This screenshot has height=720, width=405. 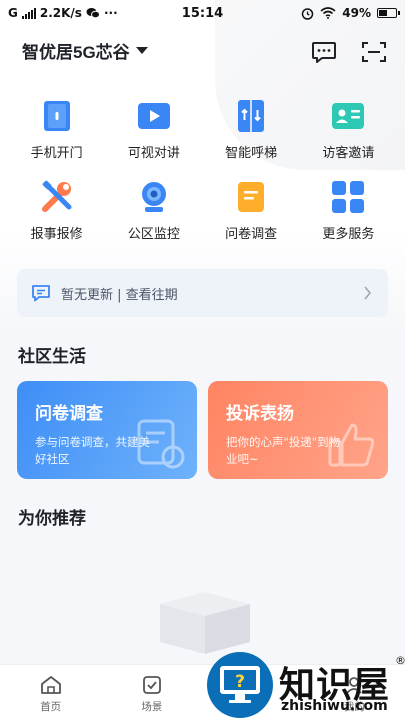 I want to click on grid-label: 公区监控, so click(x=153, y=234).